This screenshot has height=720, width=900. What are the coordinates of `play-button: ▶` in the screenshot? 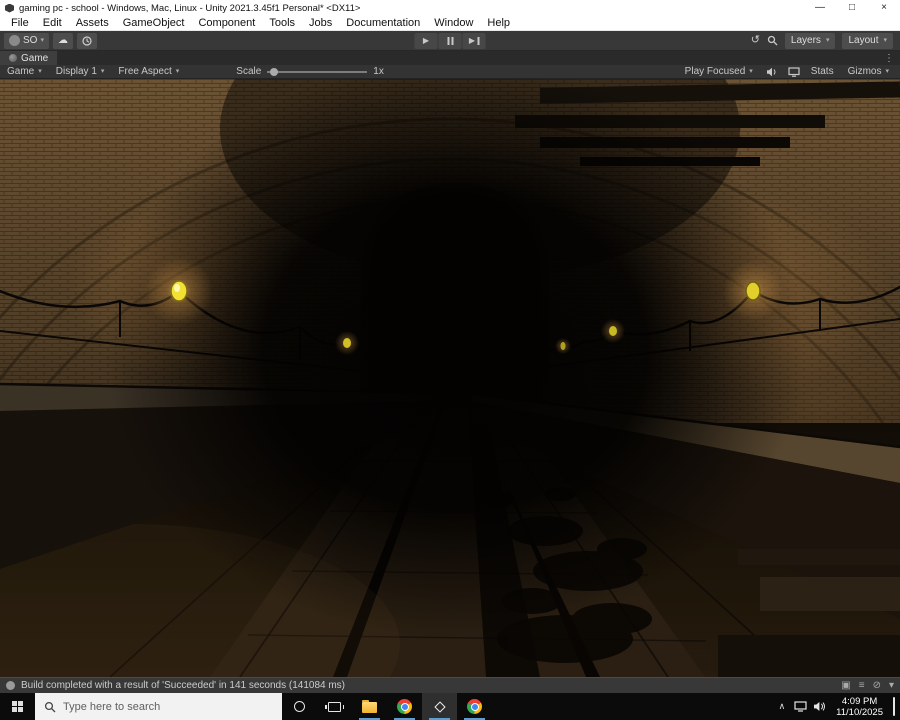 It's located at (426, 40).